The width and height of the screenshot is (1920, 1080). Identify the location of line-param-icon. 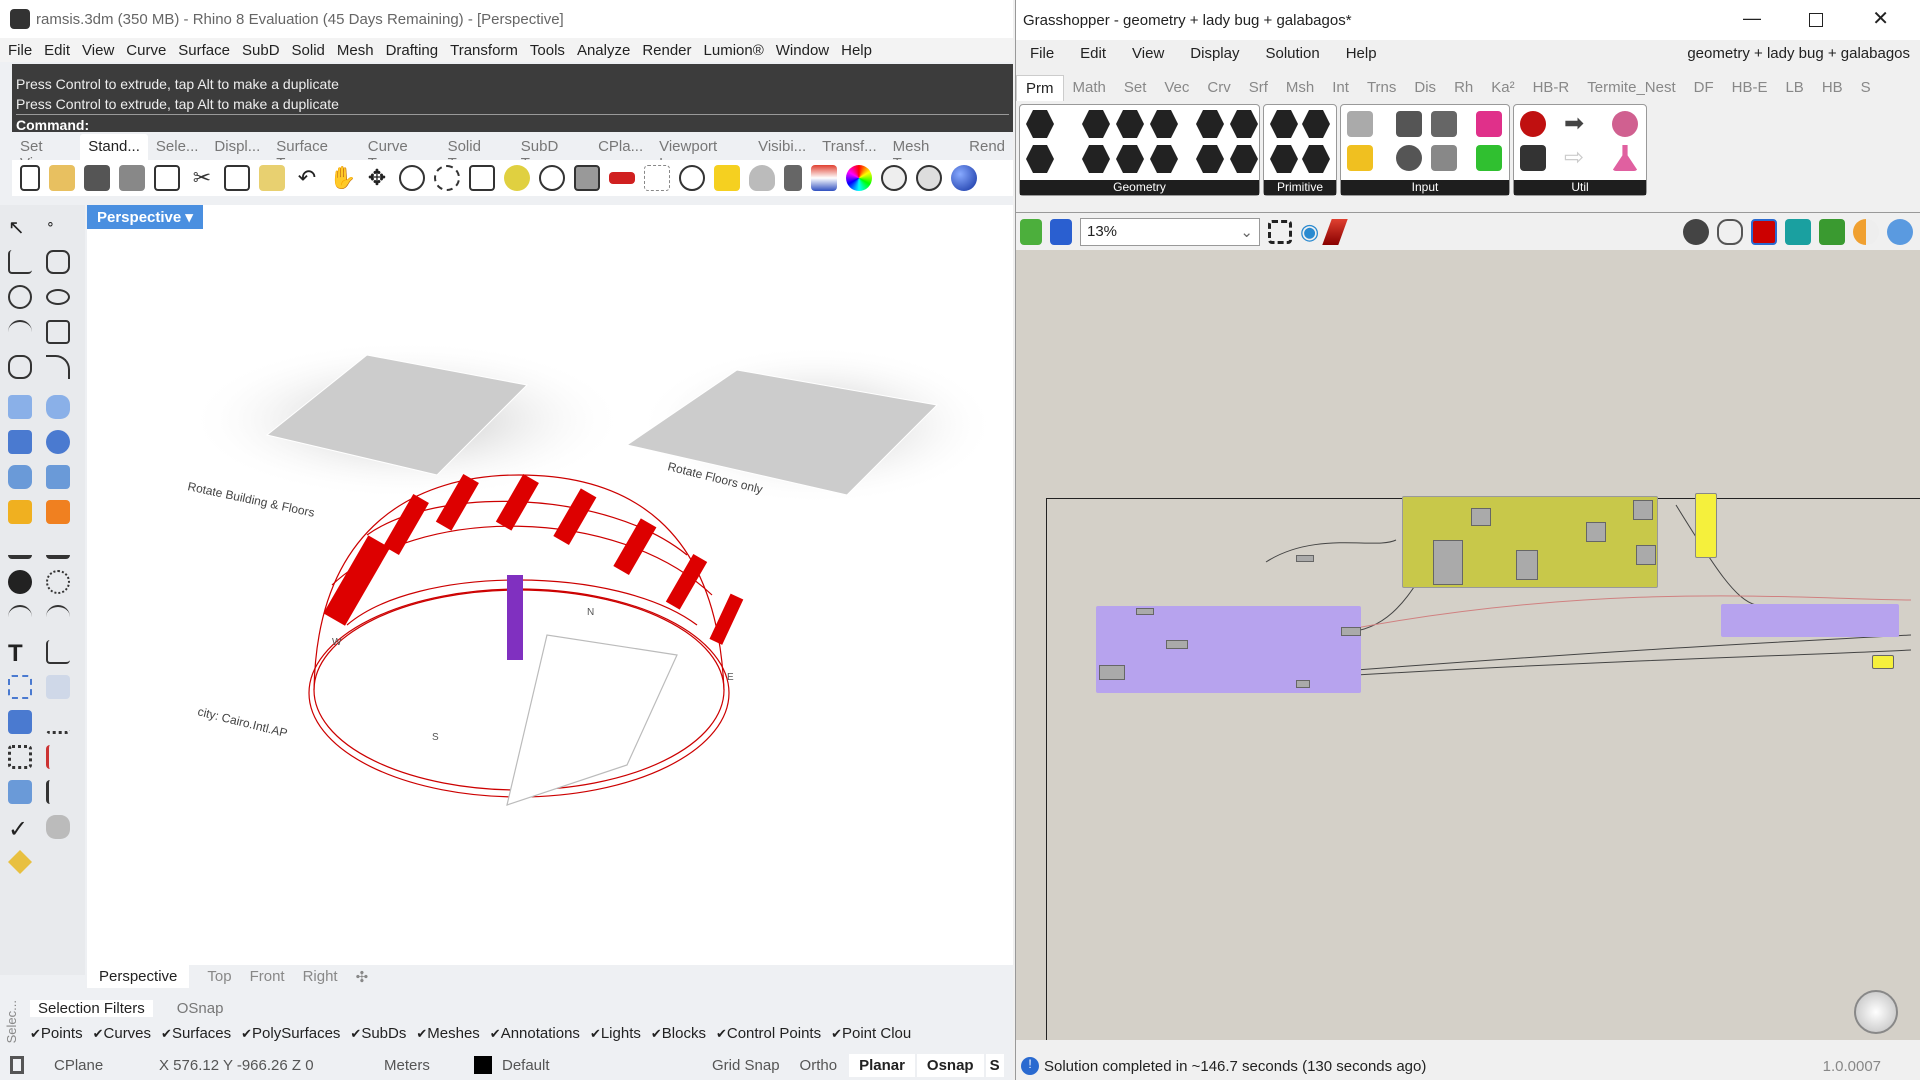
(1130, 159).